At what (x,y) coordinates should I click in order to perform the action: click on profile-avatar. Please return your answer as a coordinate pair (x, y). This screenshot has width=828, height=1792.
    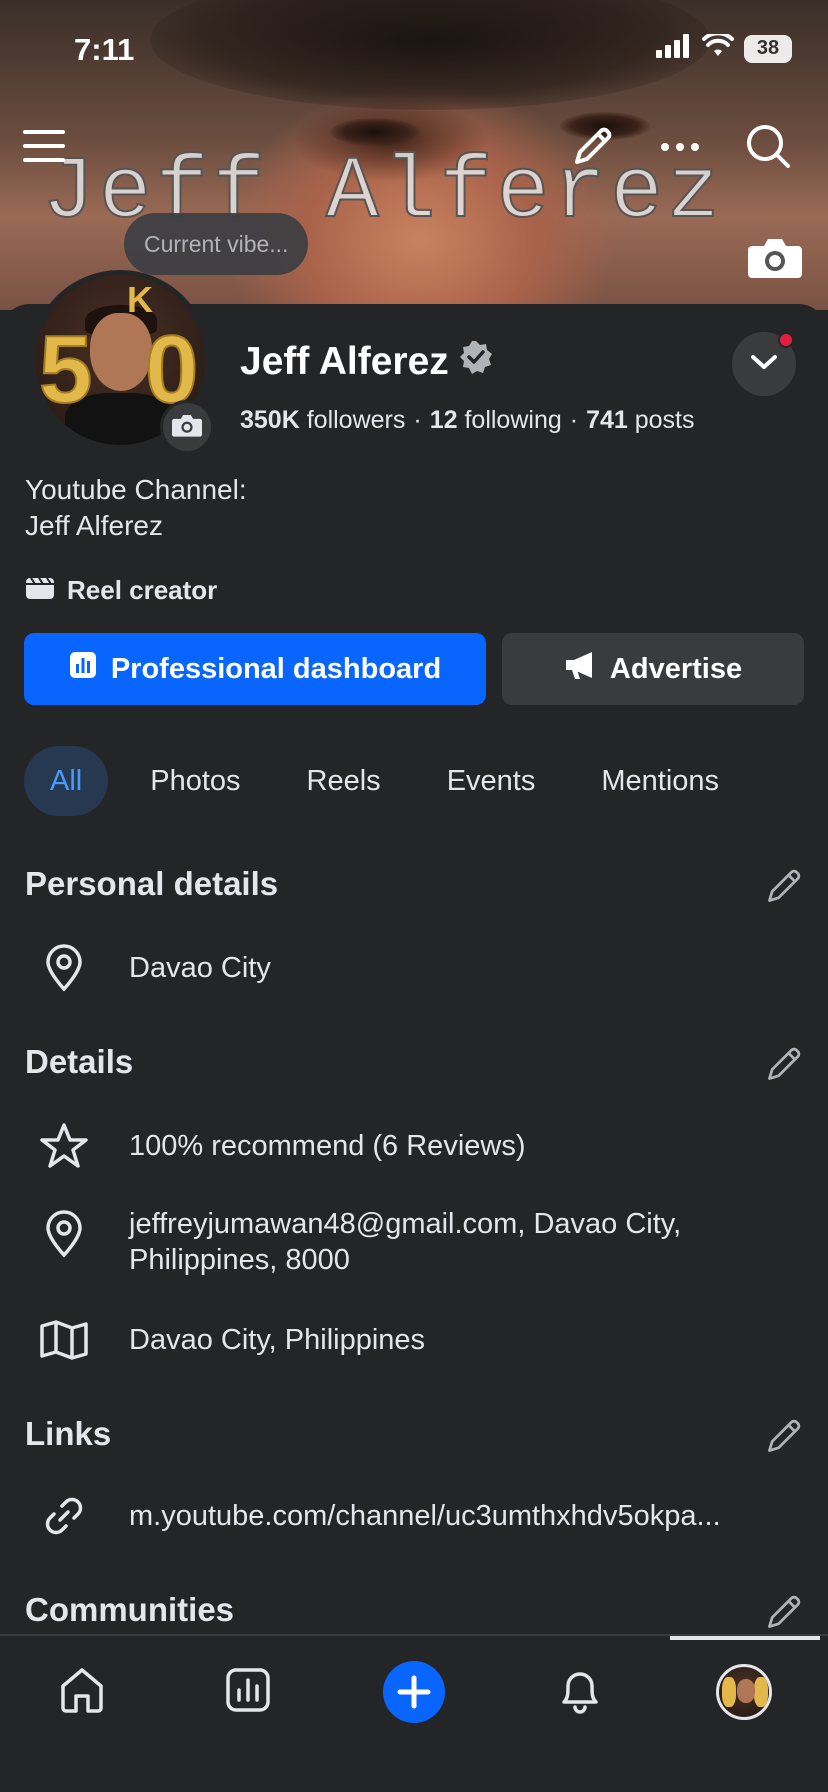
    Looking at the image, I should click on (744, 1692).